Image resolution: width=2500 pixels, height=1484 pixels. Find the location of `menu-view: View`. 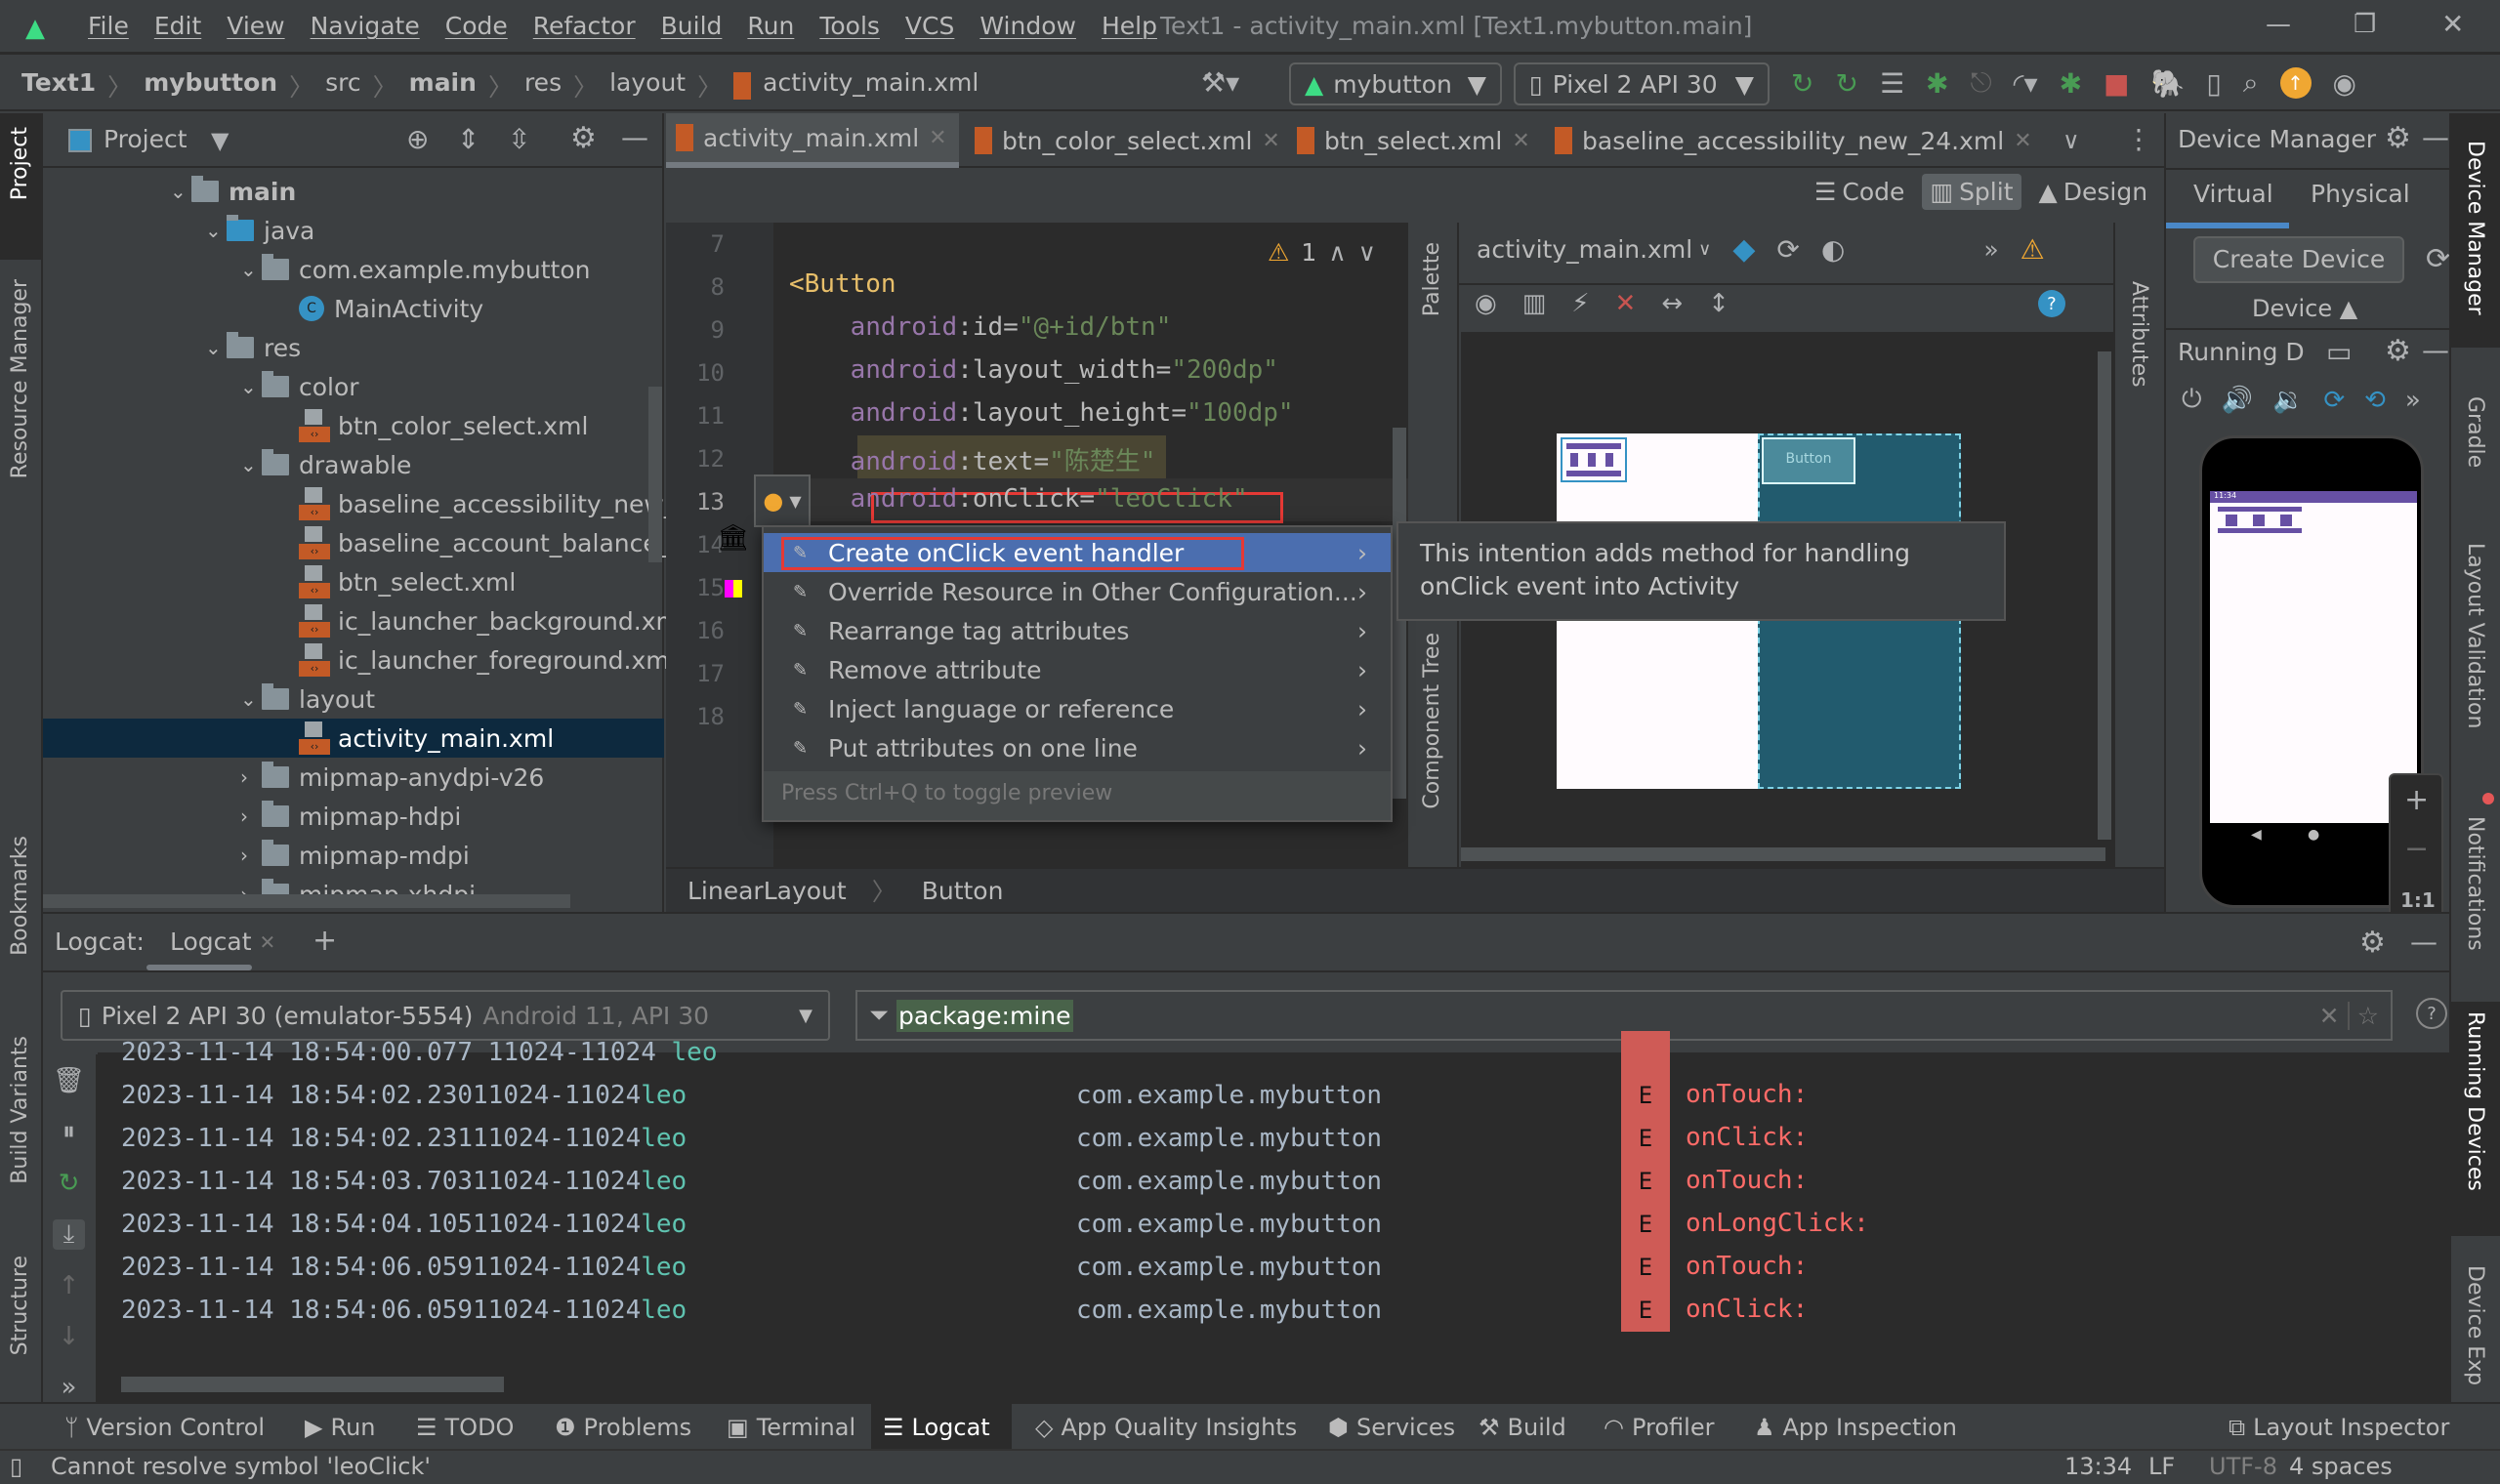

menu-view: View is located at coordinates (255, 26).